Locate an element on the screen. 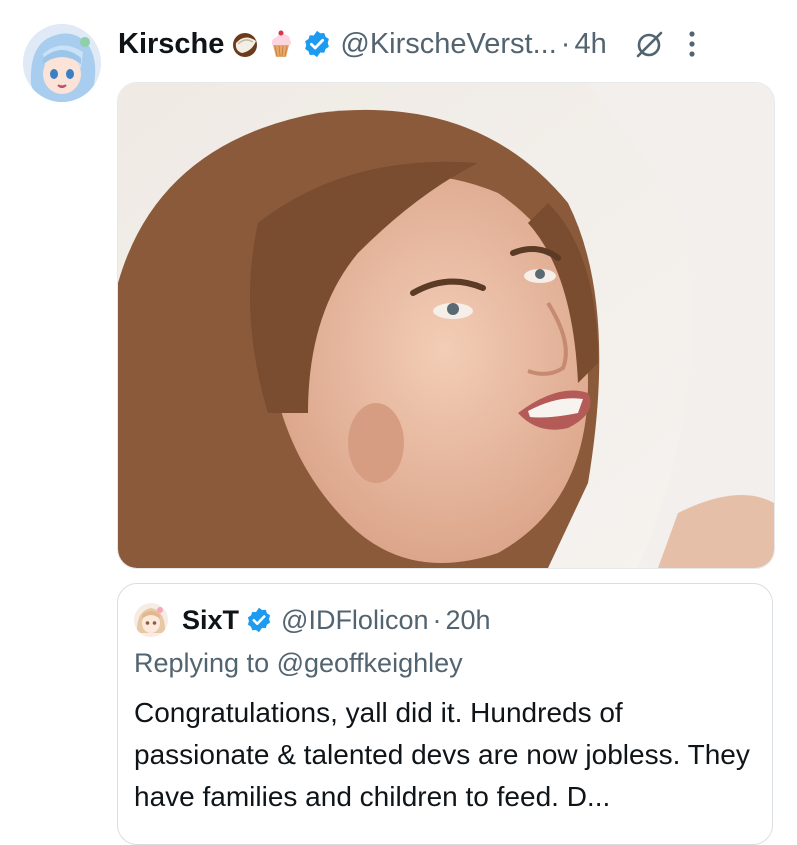 The width and height of the screenshot is (797, 845). quoted-author-handle: @IDFlolicon is located at coordinates (354, 620).